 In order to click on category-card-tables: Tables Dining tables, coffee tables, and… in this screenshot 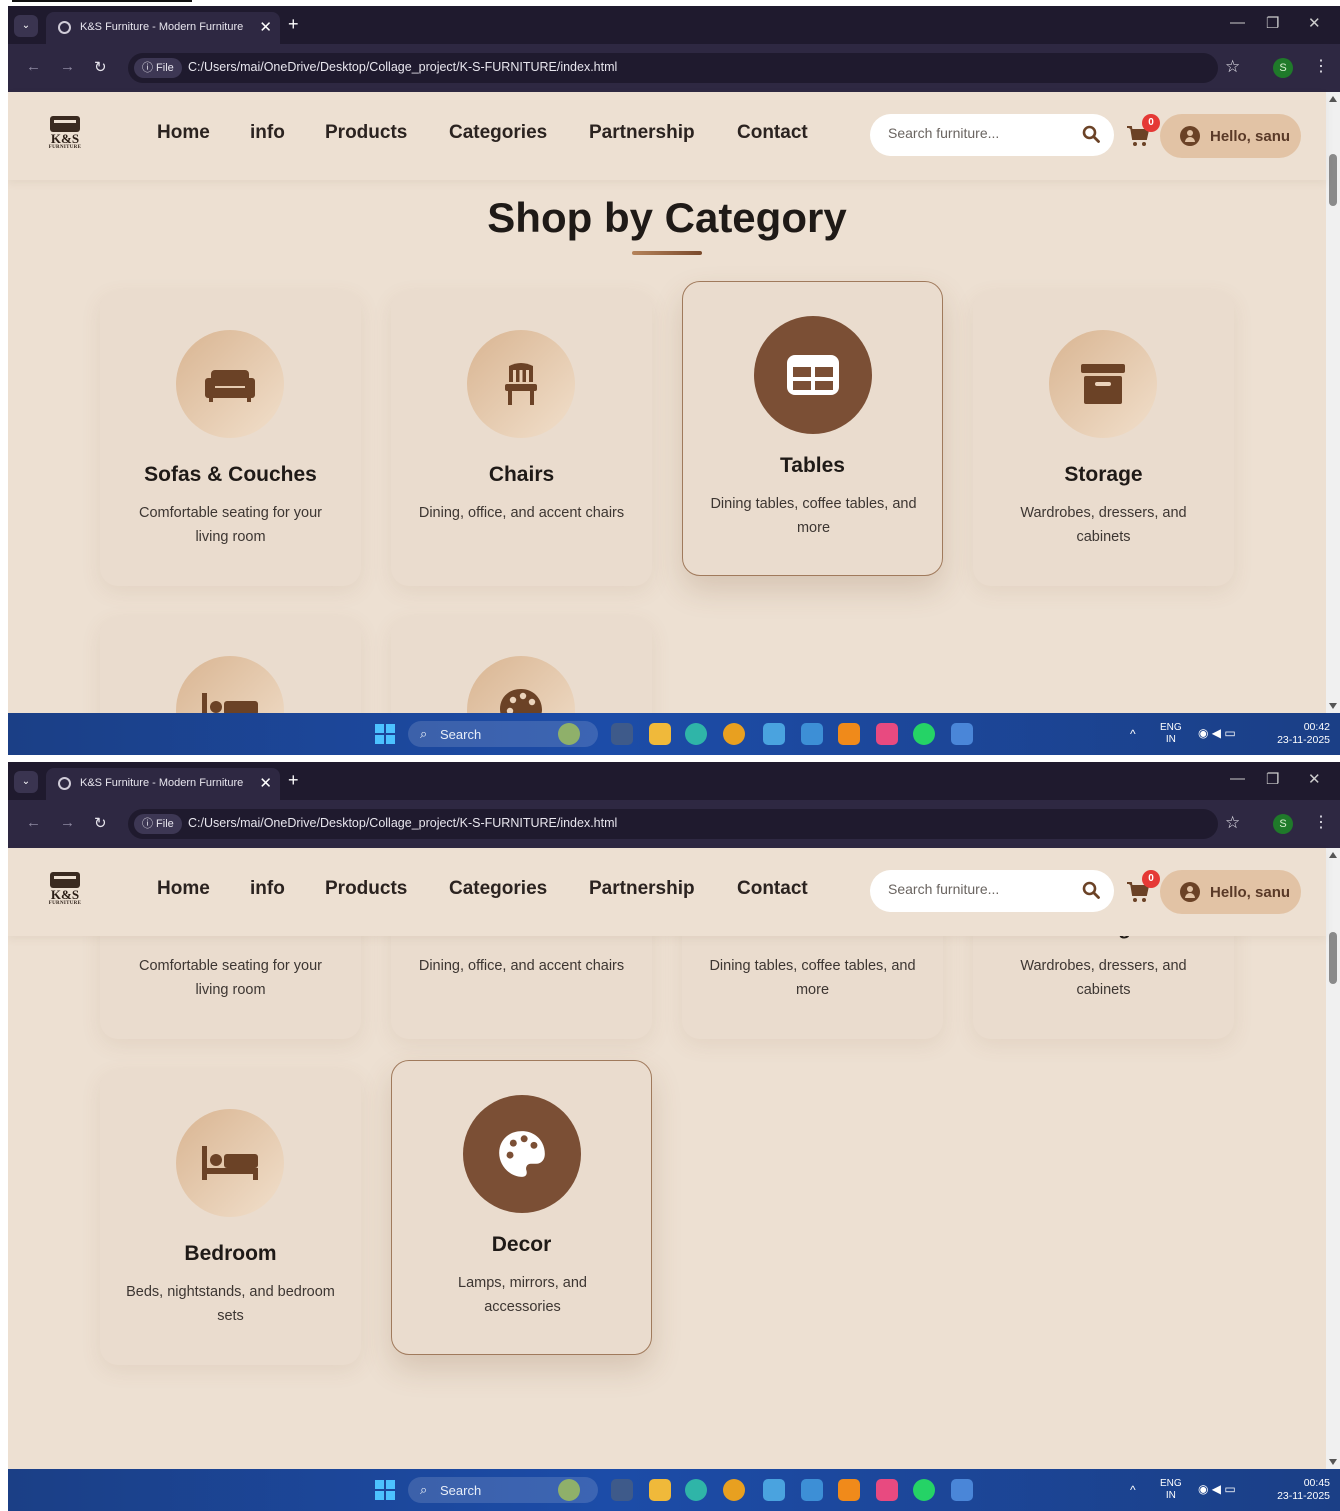, I will do `click(812, 428)`.